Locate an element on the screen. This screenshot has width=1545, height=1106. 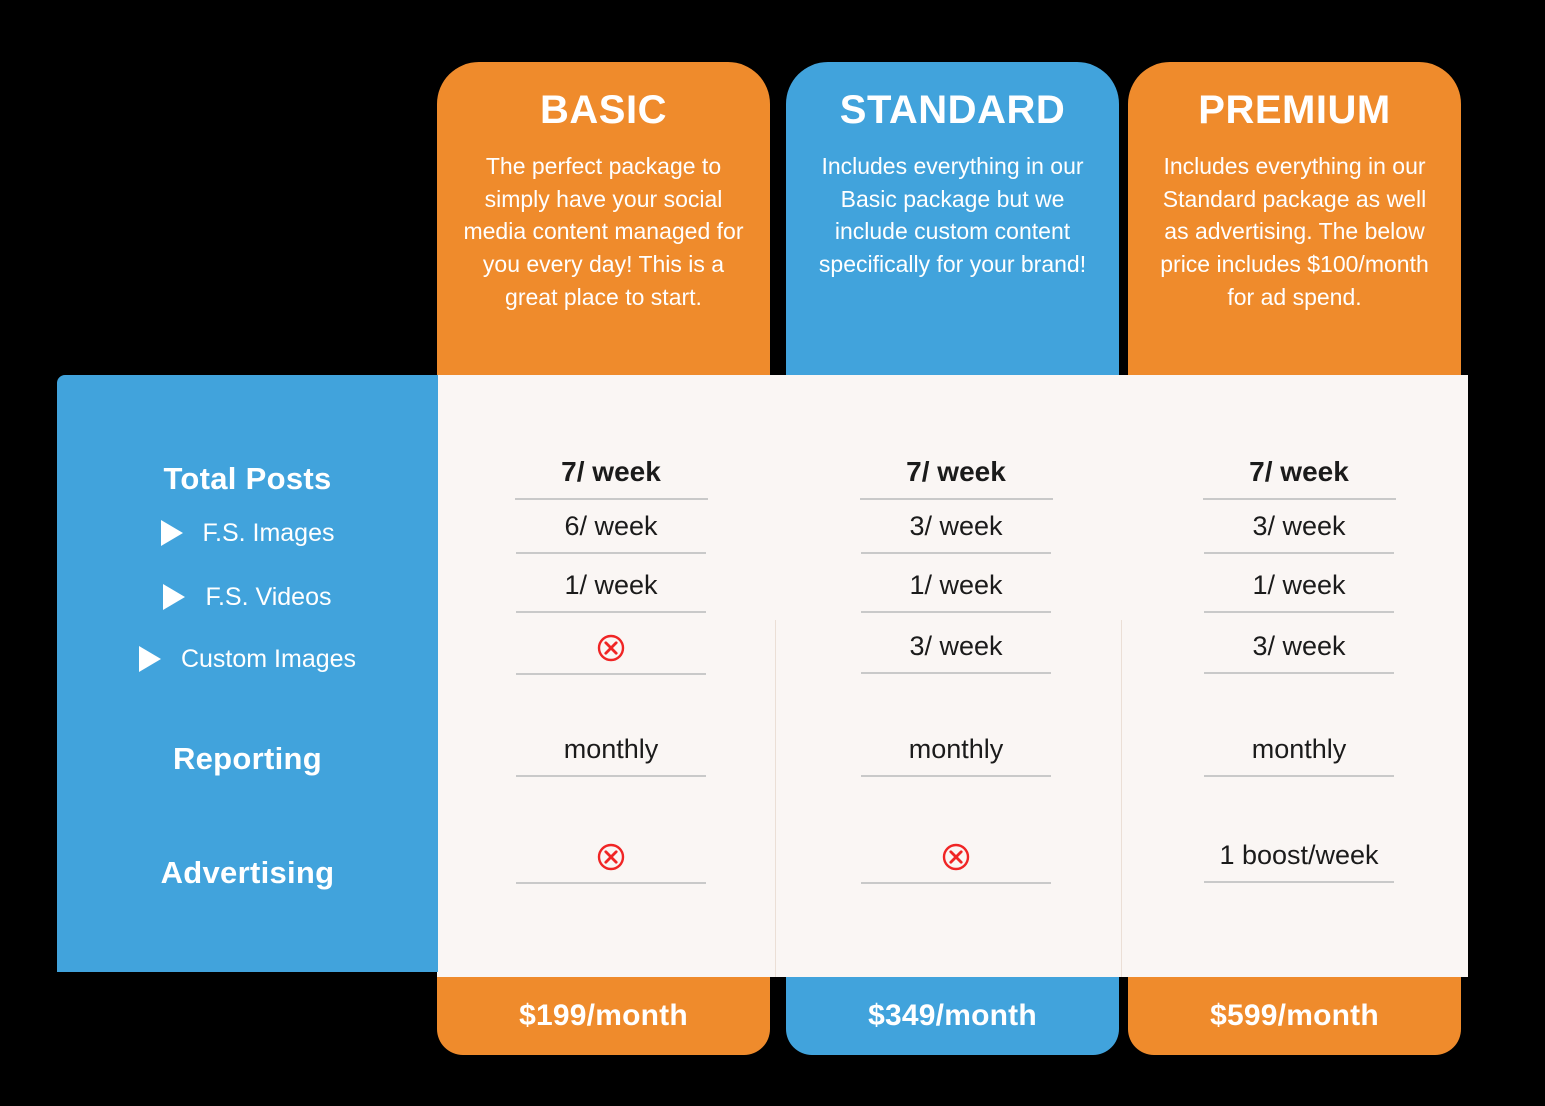
price-footer-standard: $349/month is located at coordinates (952, 1016).